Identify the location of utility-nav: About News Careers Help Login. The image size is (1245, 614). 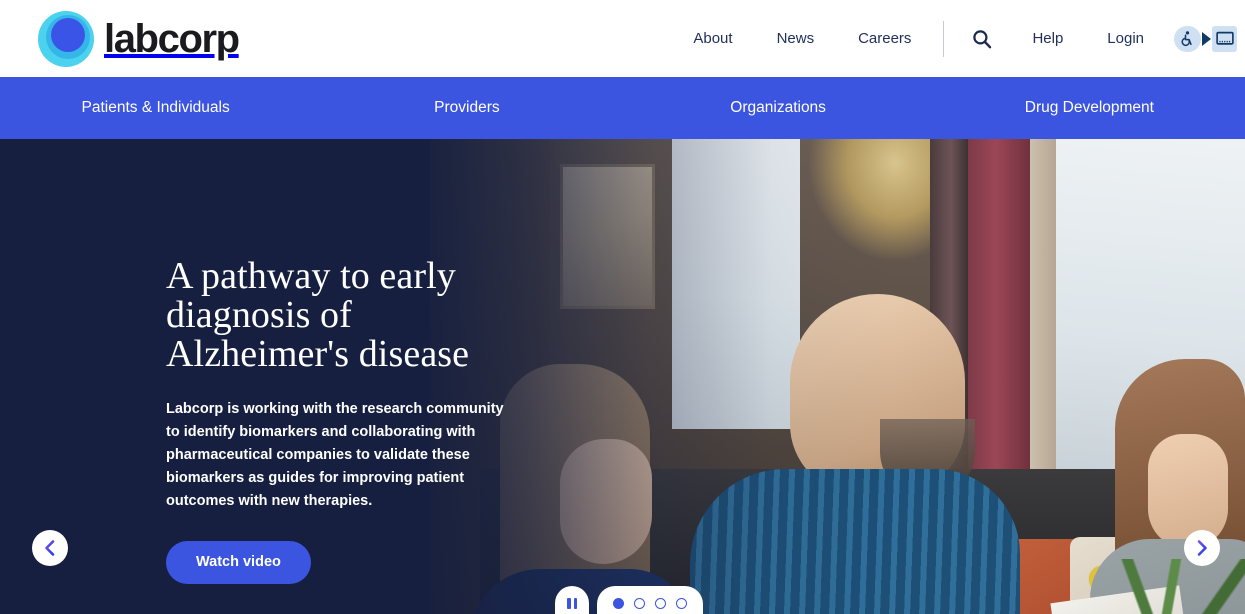
(958, 38).